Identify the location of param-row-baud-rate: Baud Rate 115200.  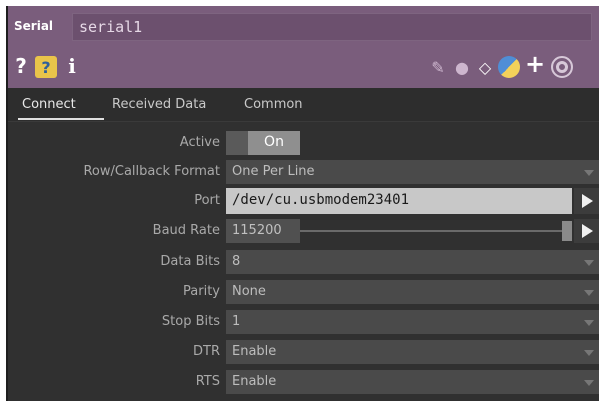
(303, 232).